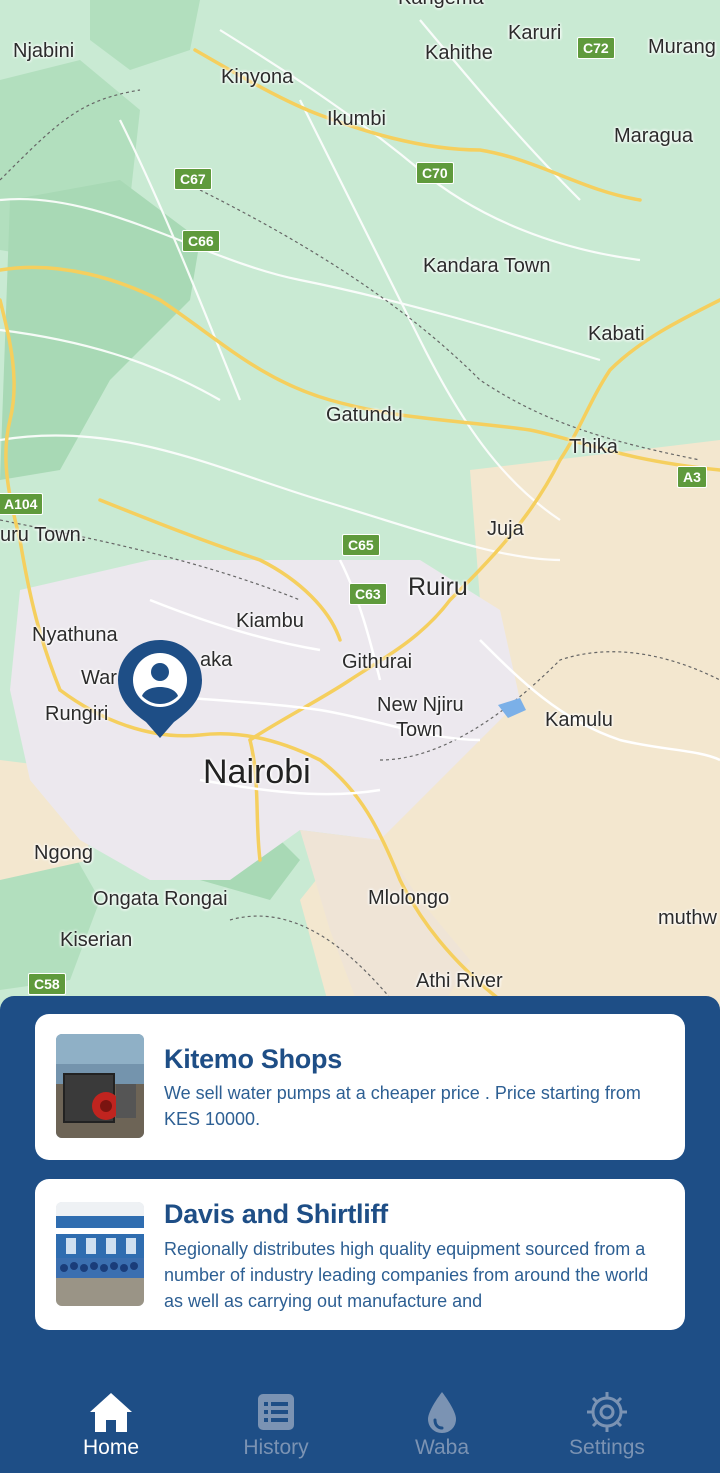 This screenshot has height=1473, width=720. What do you see at coordinates (193, 179) in the screenshot?
I see `road-shield: C67` at bounding box center [193, 179].